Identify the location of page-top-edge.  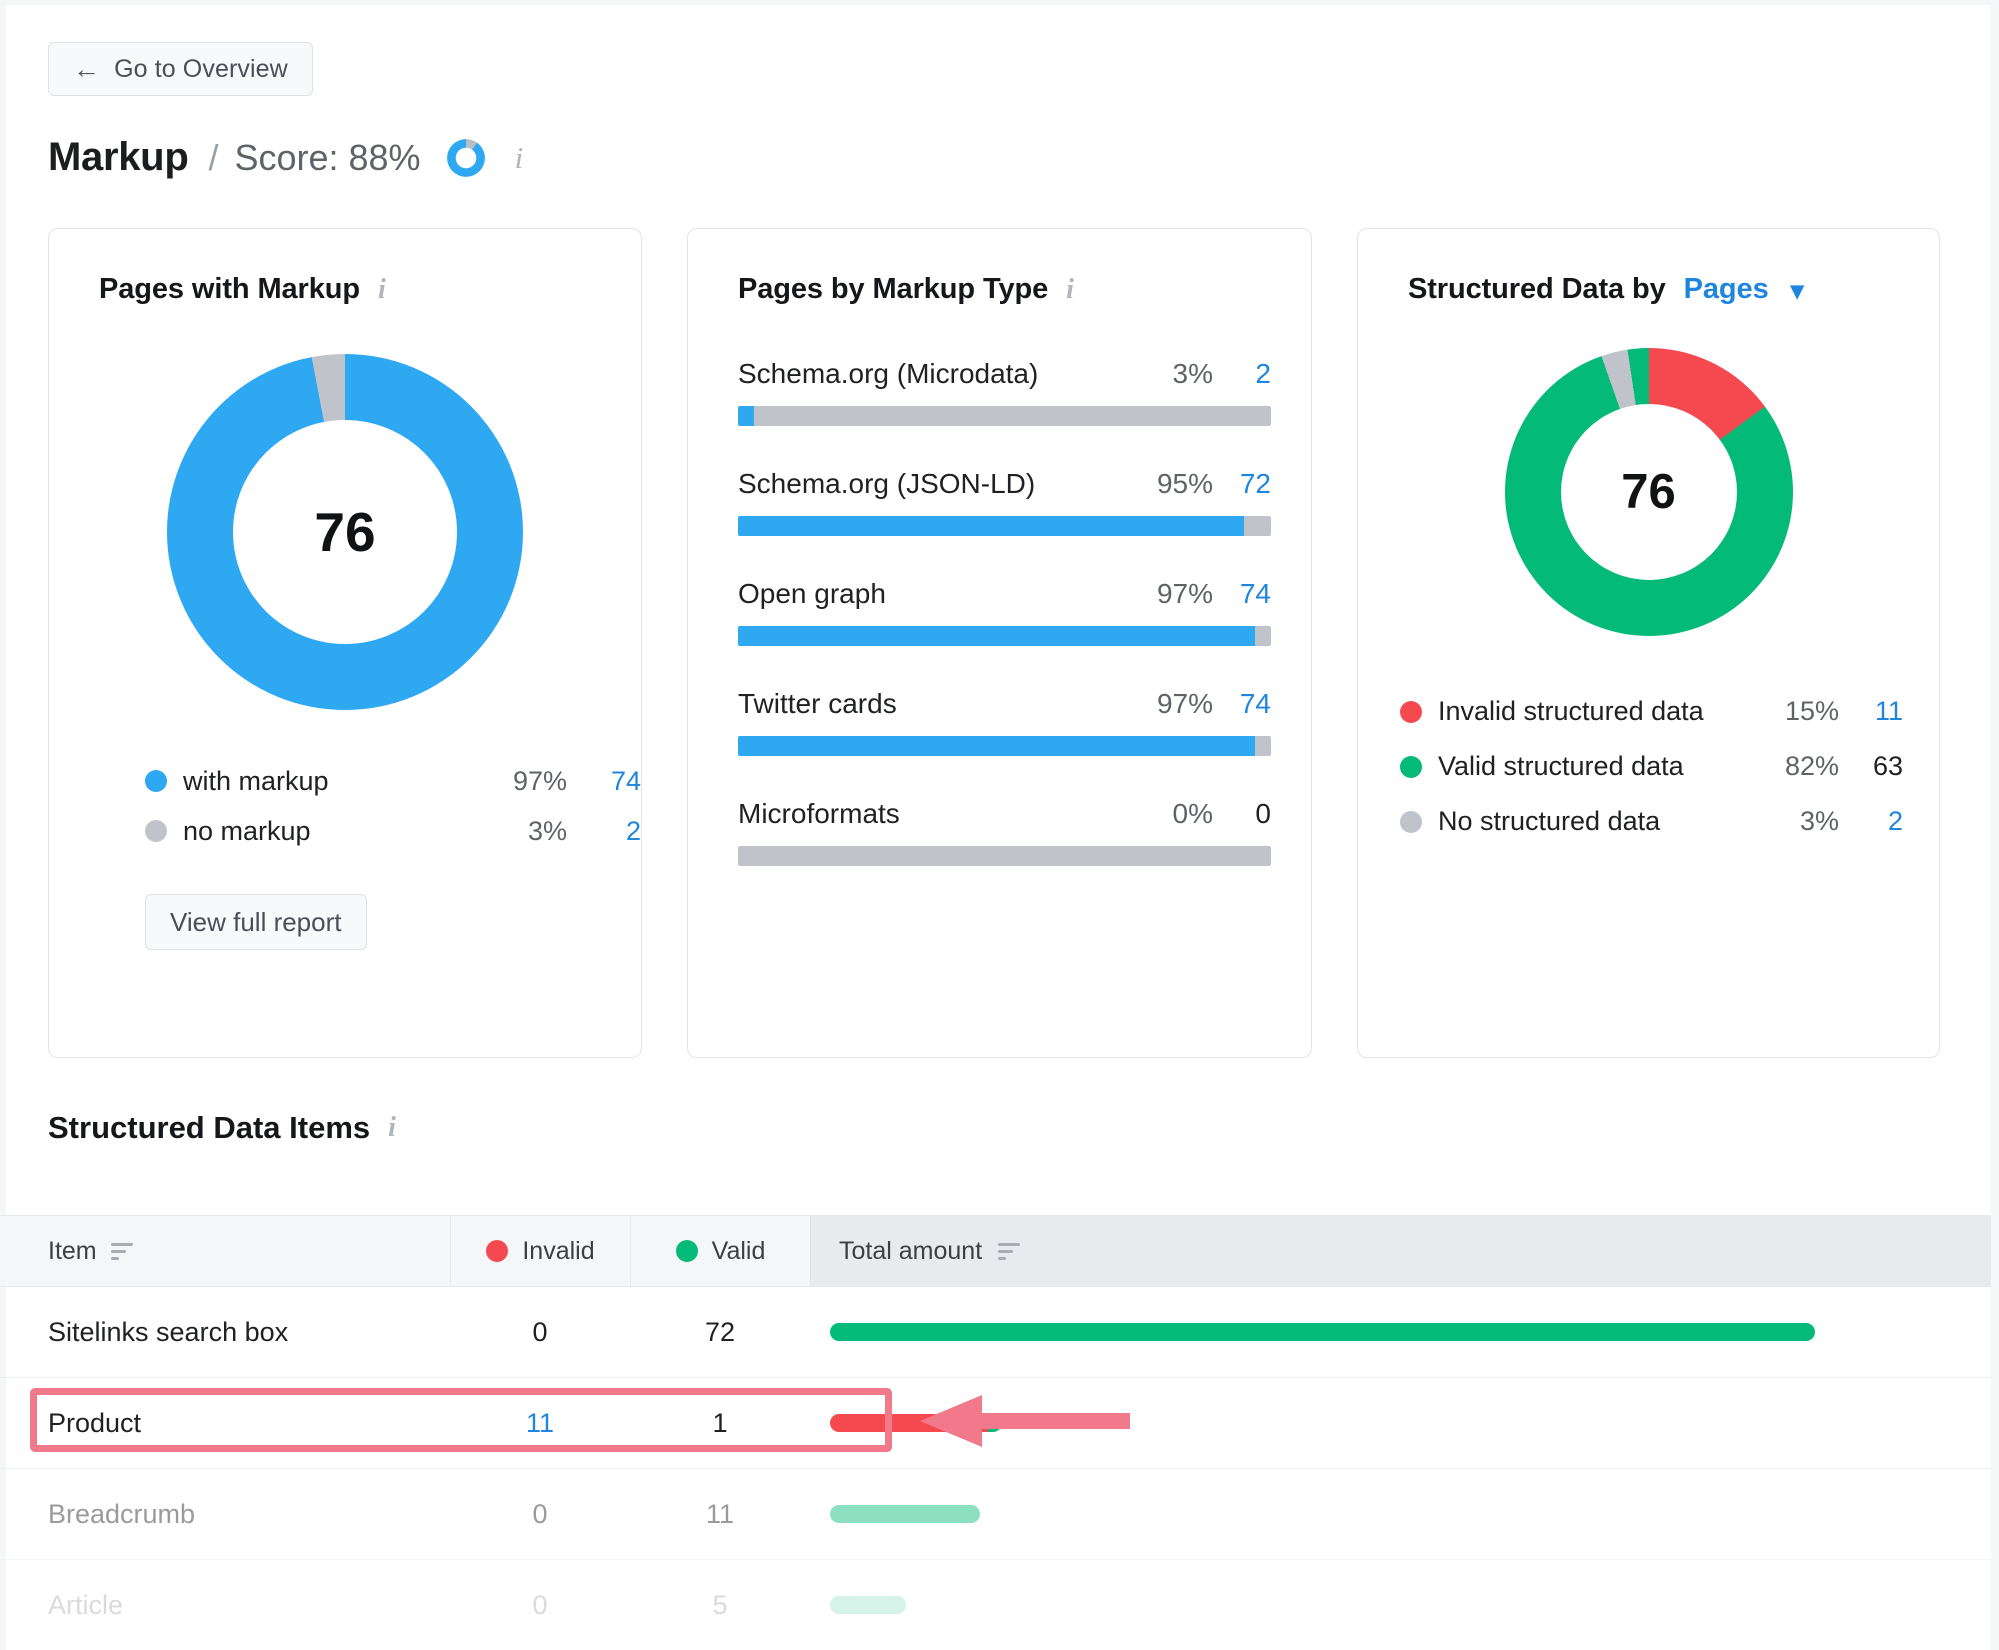
(999, 2).